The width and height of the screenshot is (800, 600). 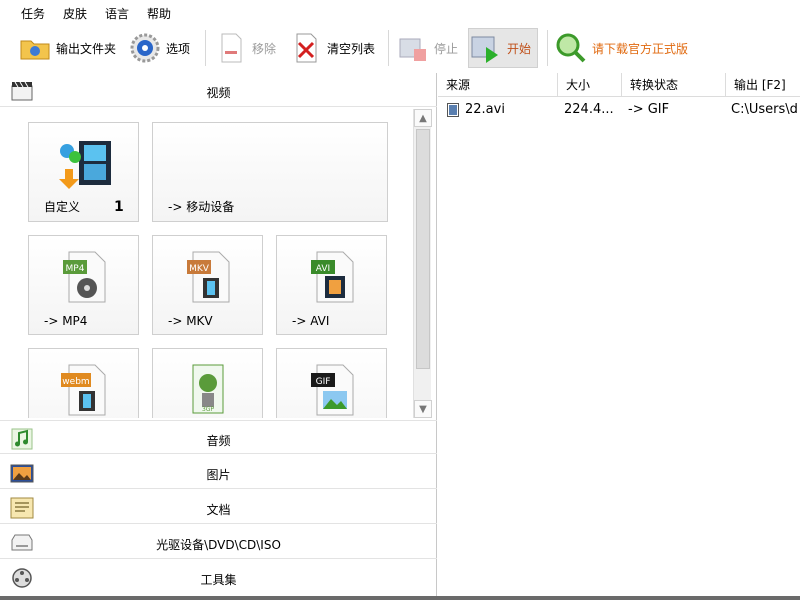 What do you see at coordinates (199, 269) in the screenshot?
I see `svg-text: MKV` at bounding box center [199, 269].